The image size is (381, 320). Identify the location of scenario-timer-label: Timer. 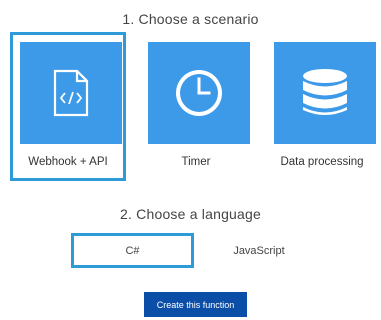
(196, 162).